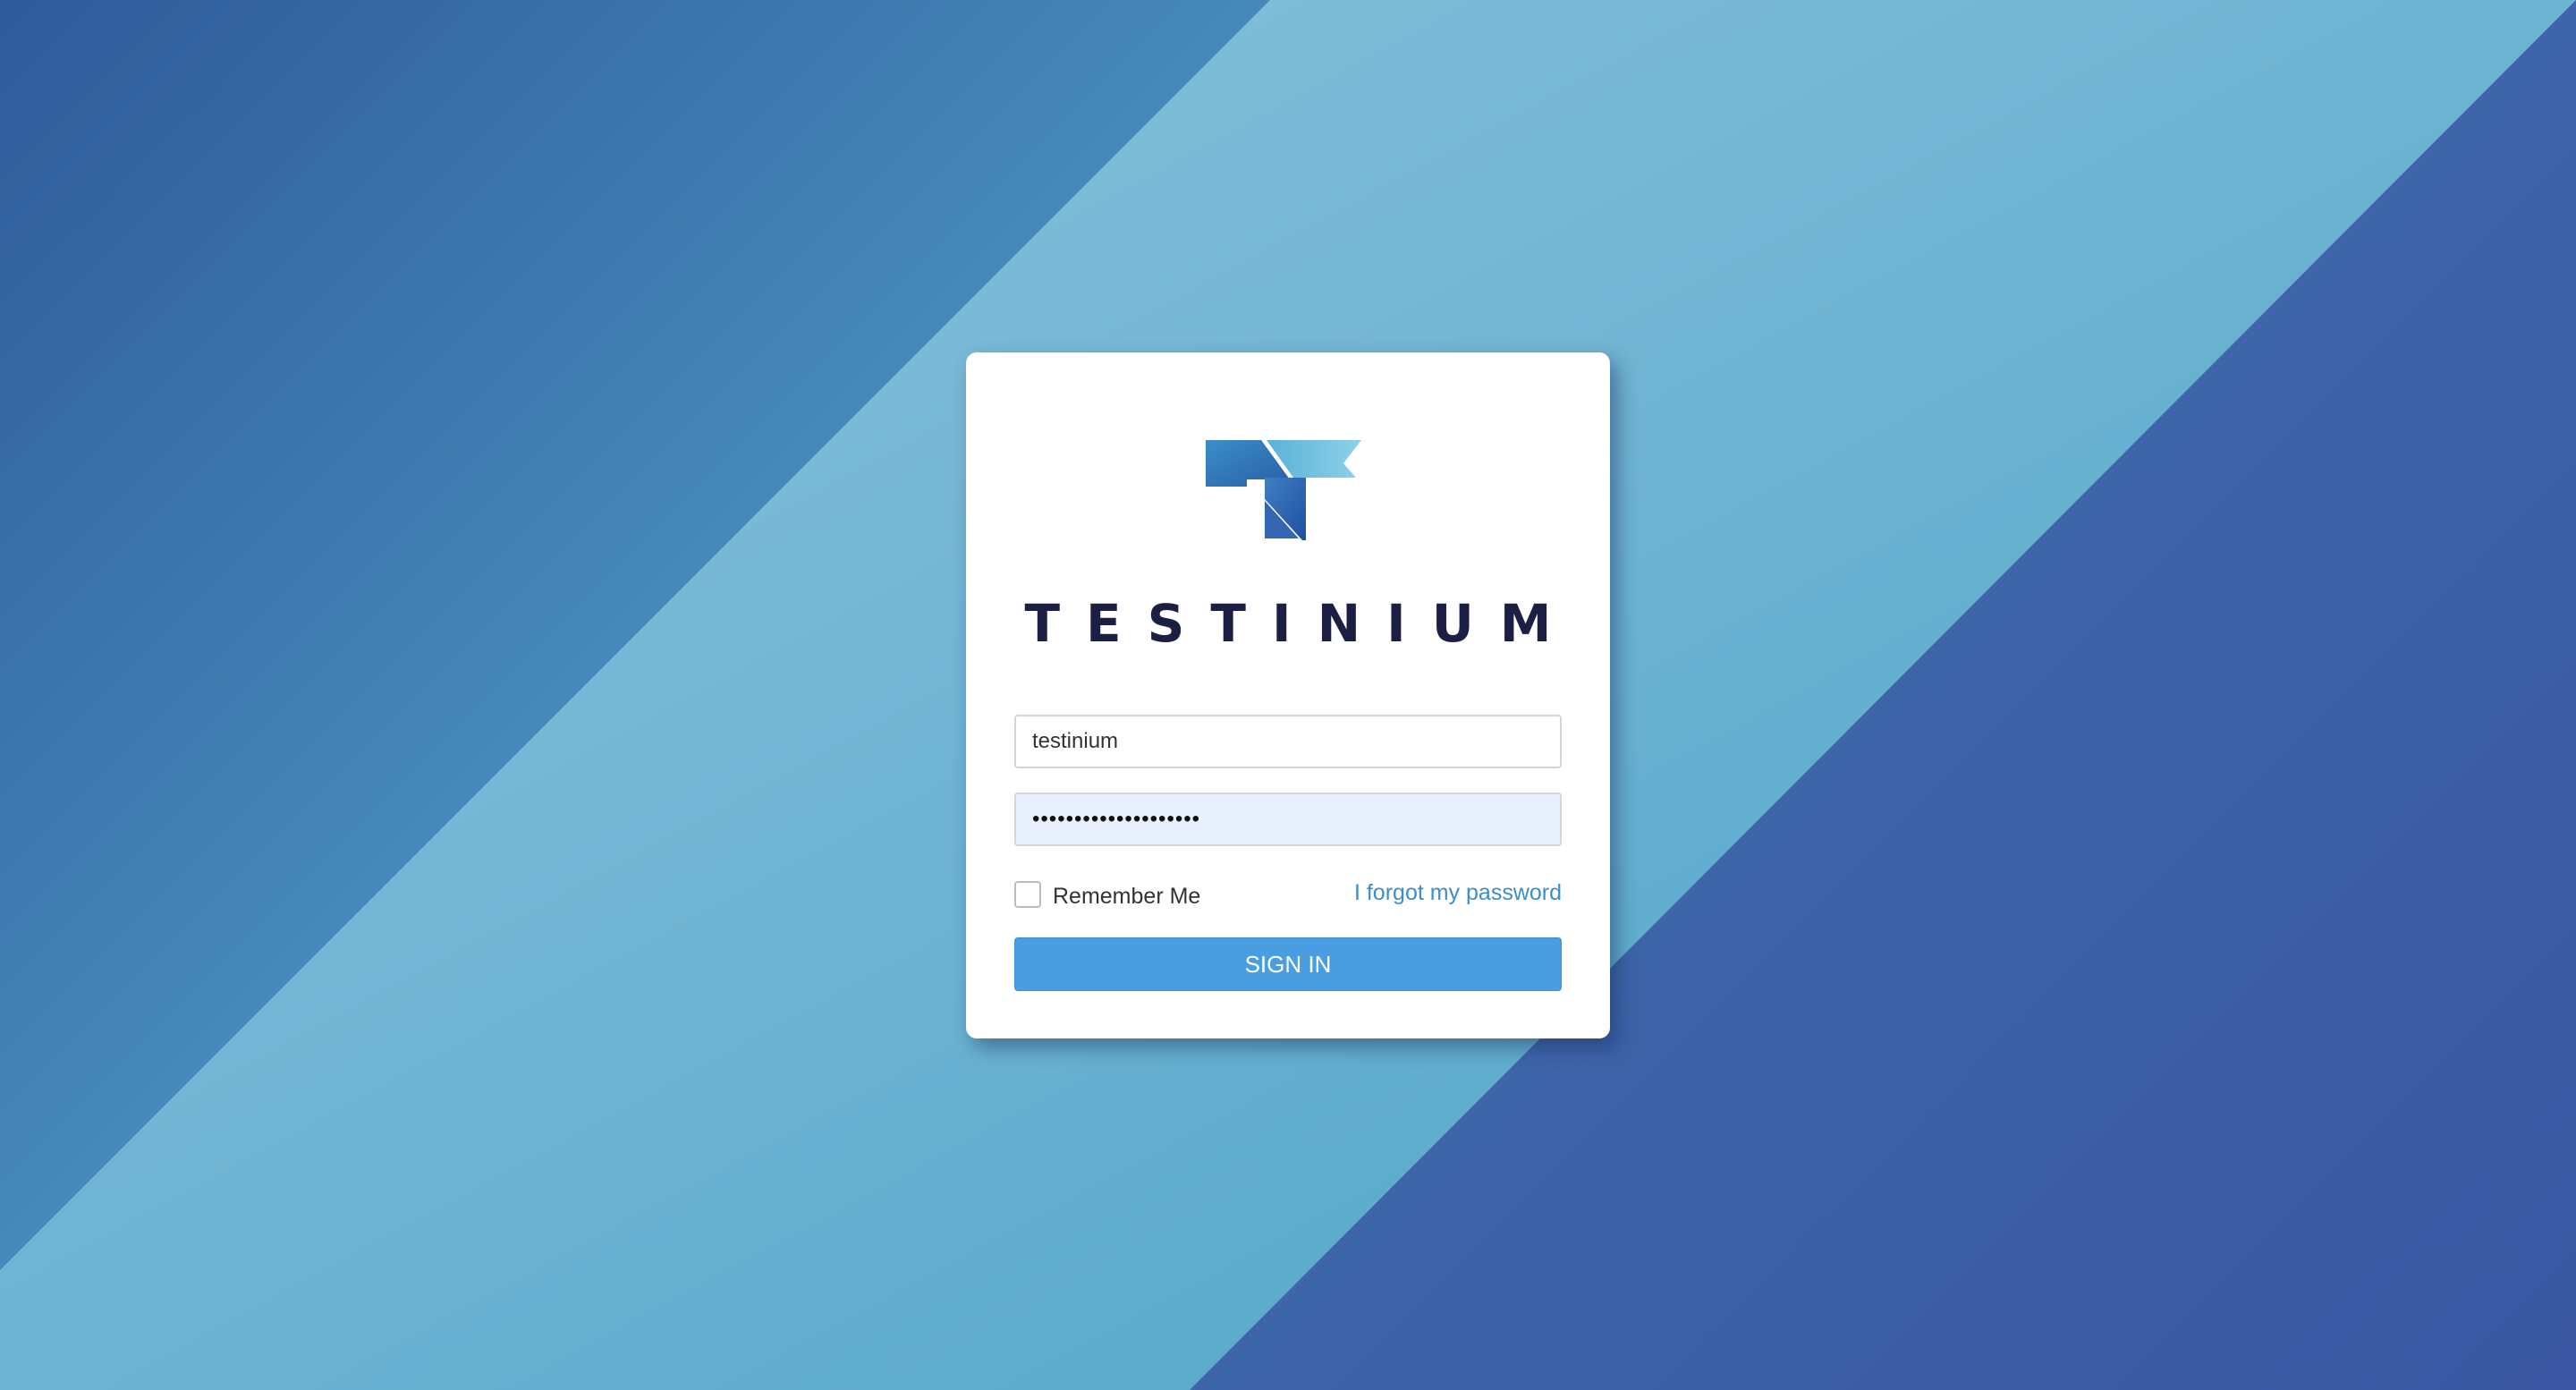 The image size is (2576, 1390). I want to click on sign-in-button: SIGN IN, so click(1288, 964).